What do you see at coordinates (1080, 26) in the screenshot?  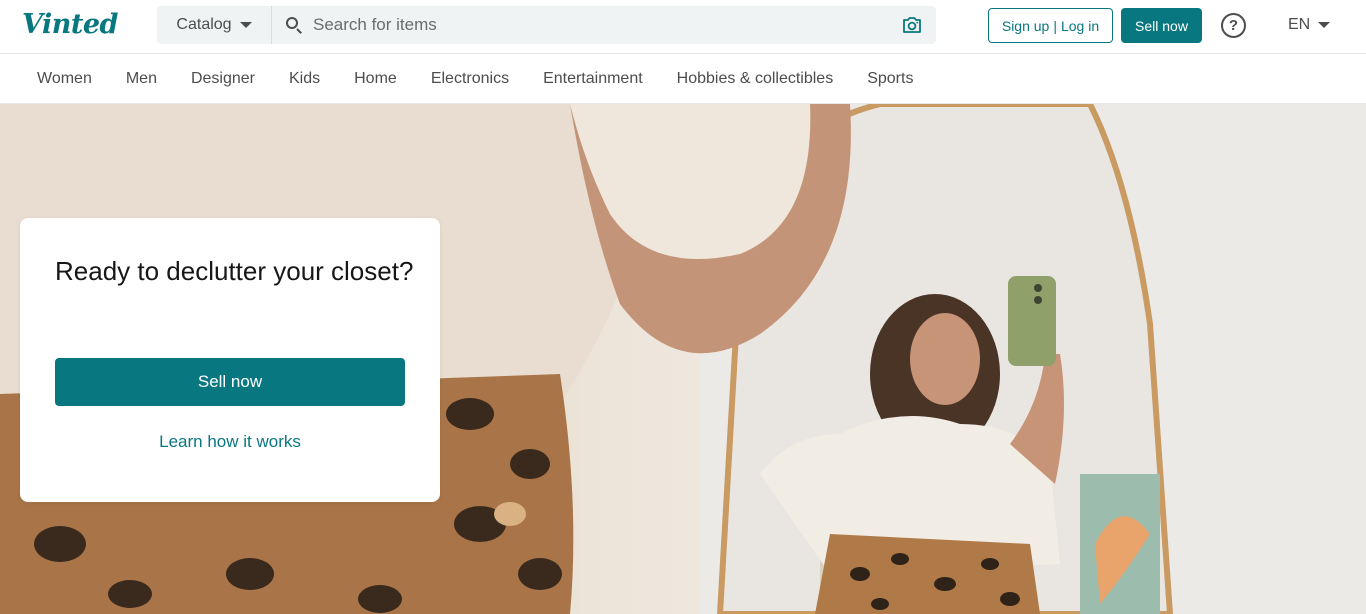 I see `login-label: Log in` at bounding box center [1080, 26].